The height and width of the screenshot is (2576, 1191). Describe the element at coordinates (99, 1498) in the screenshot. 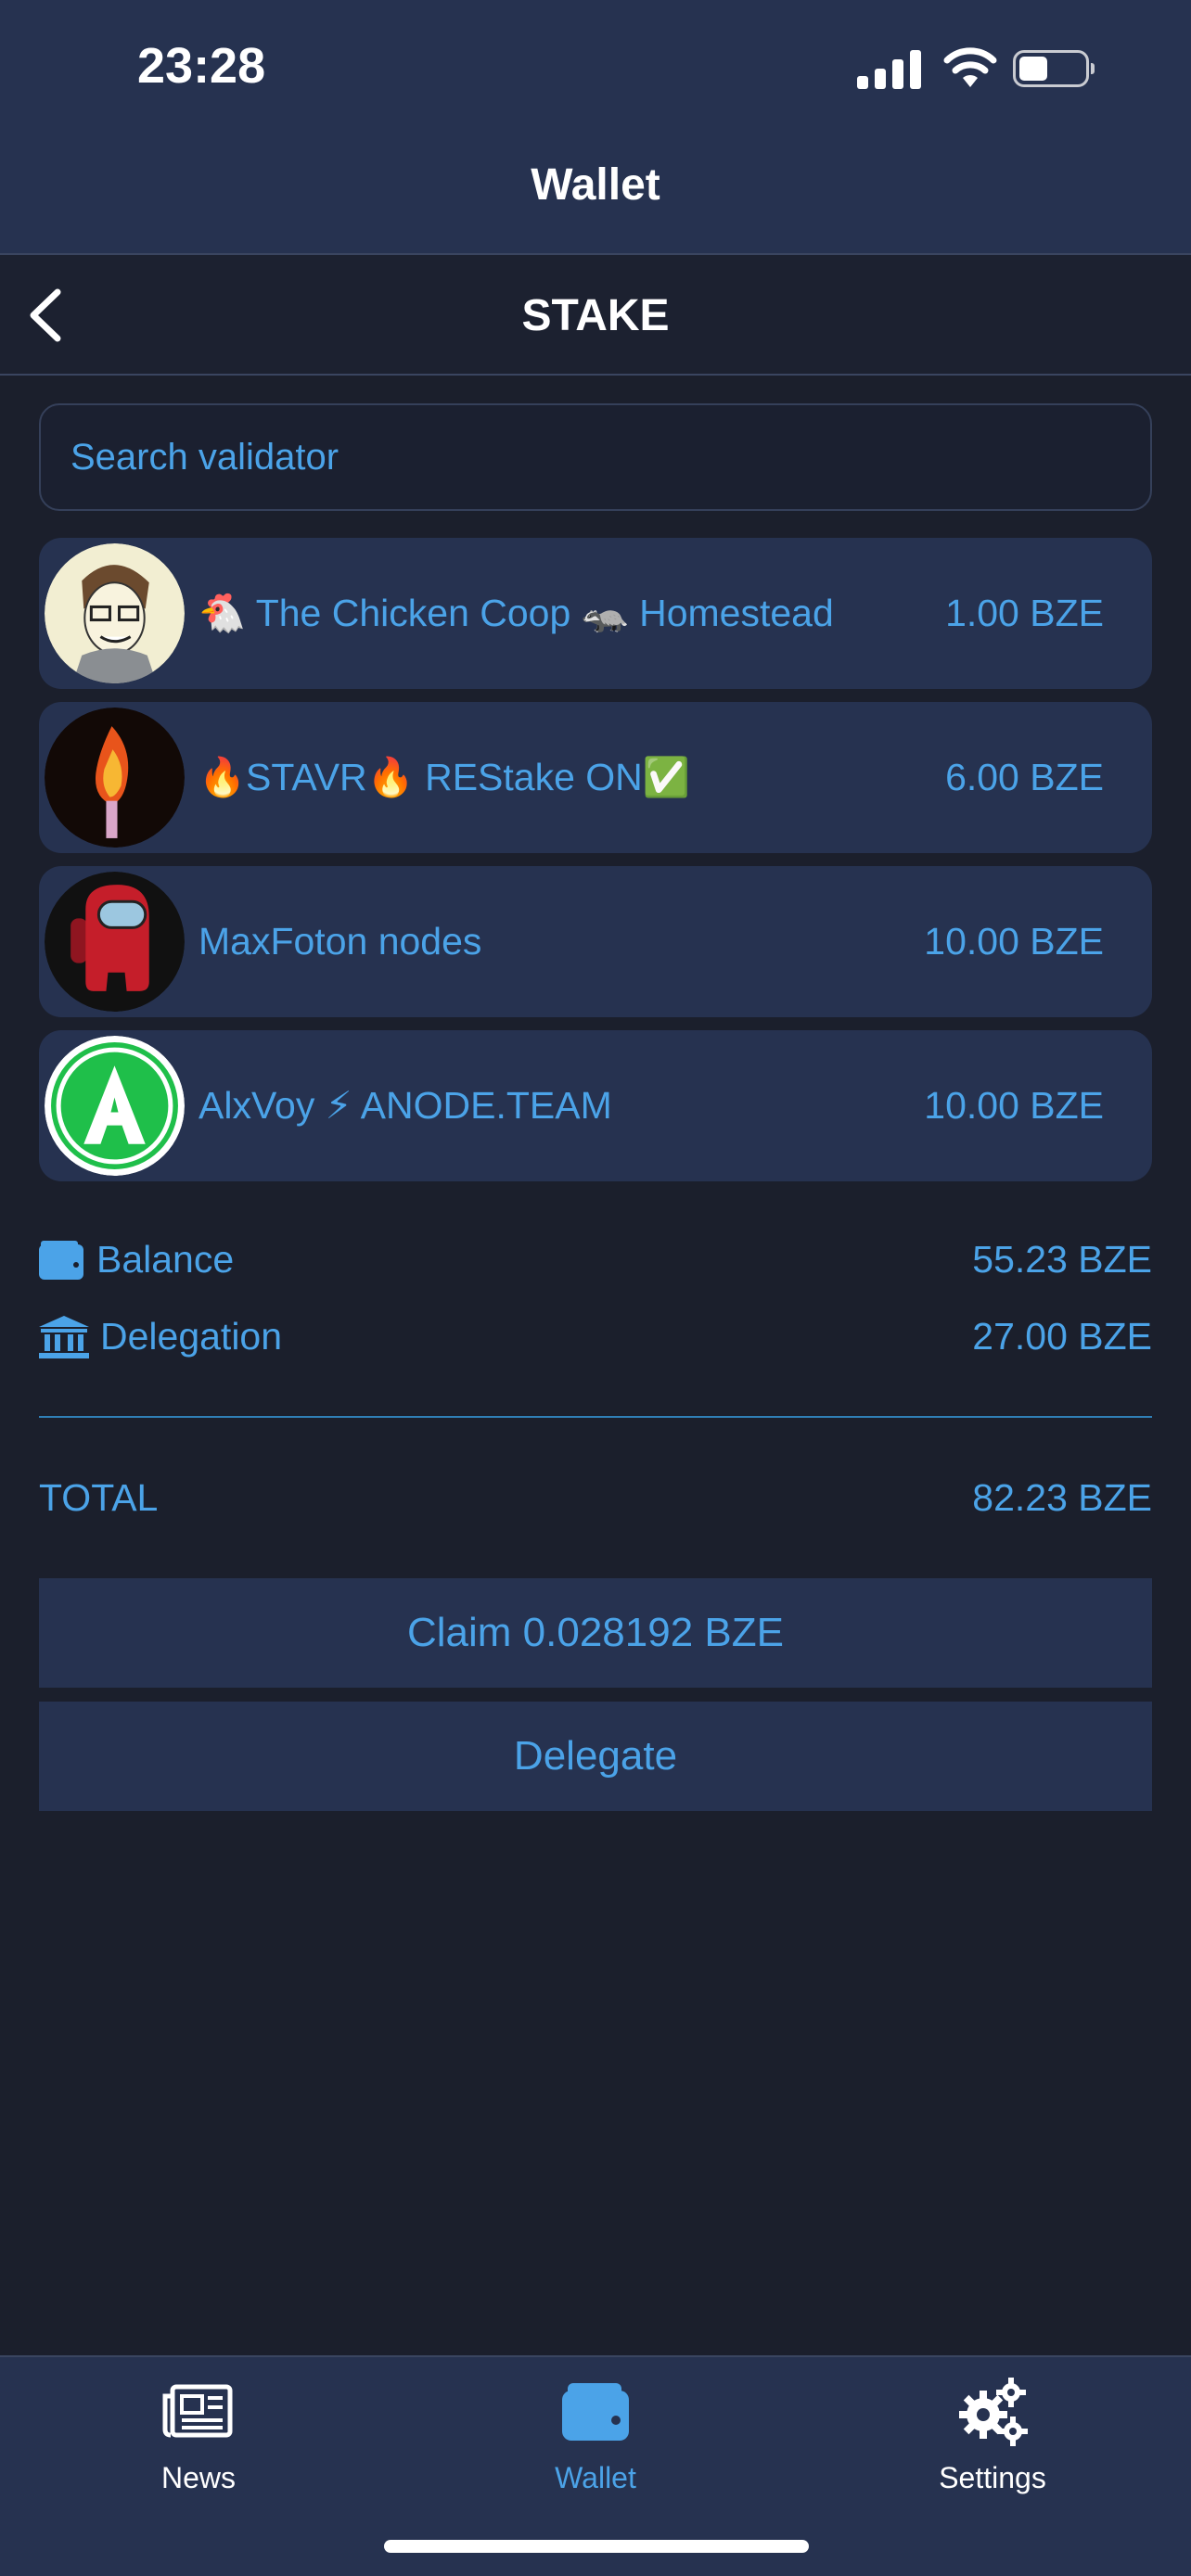

I see `total-label: TOTAL` at that location.